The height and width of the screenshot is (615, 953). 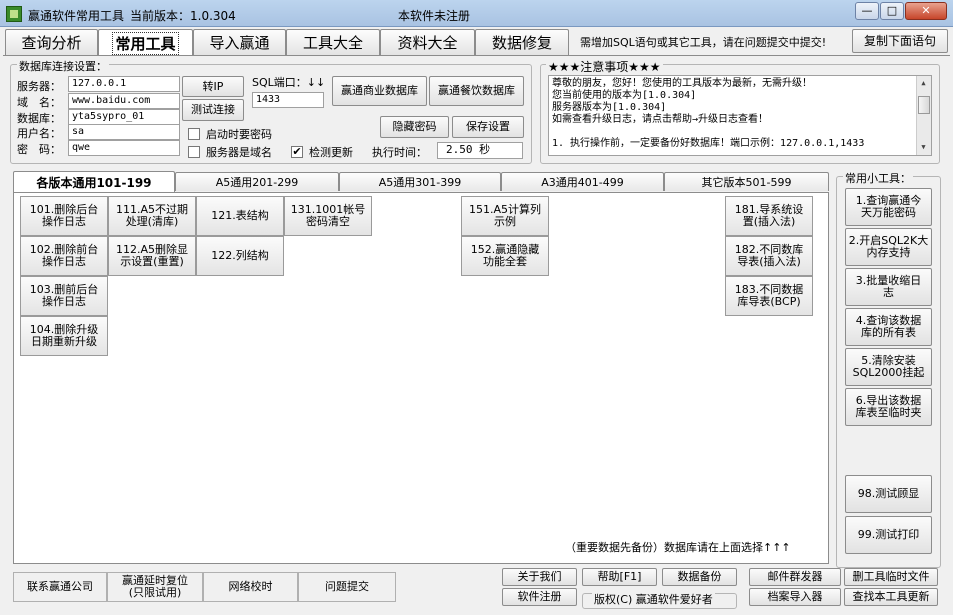 I want to click on tool-183-button: 183.不同数据 库导表(BCP), so click(x=769, y=296).